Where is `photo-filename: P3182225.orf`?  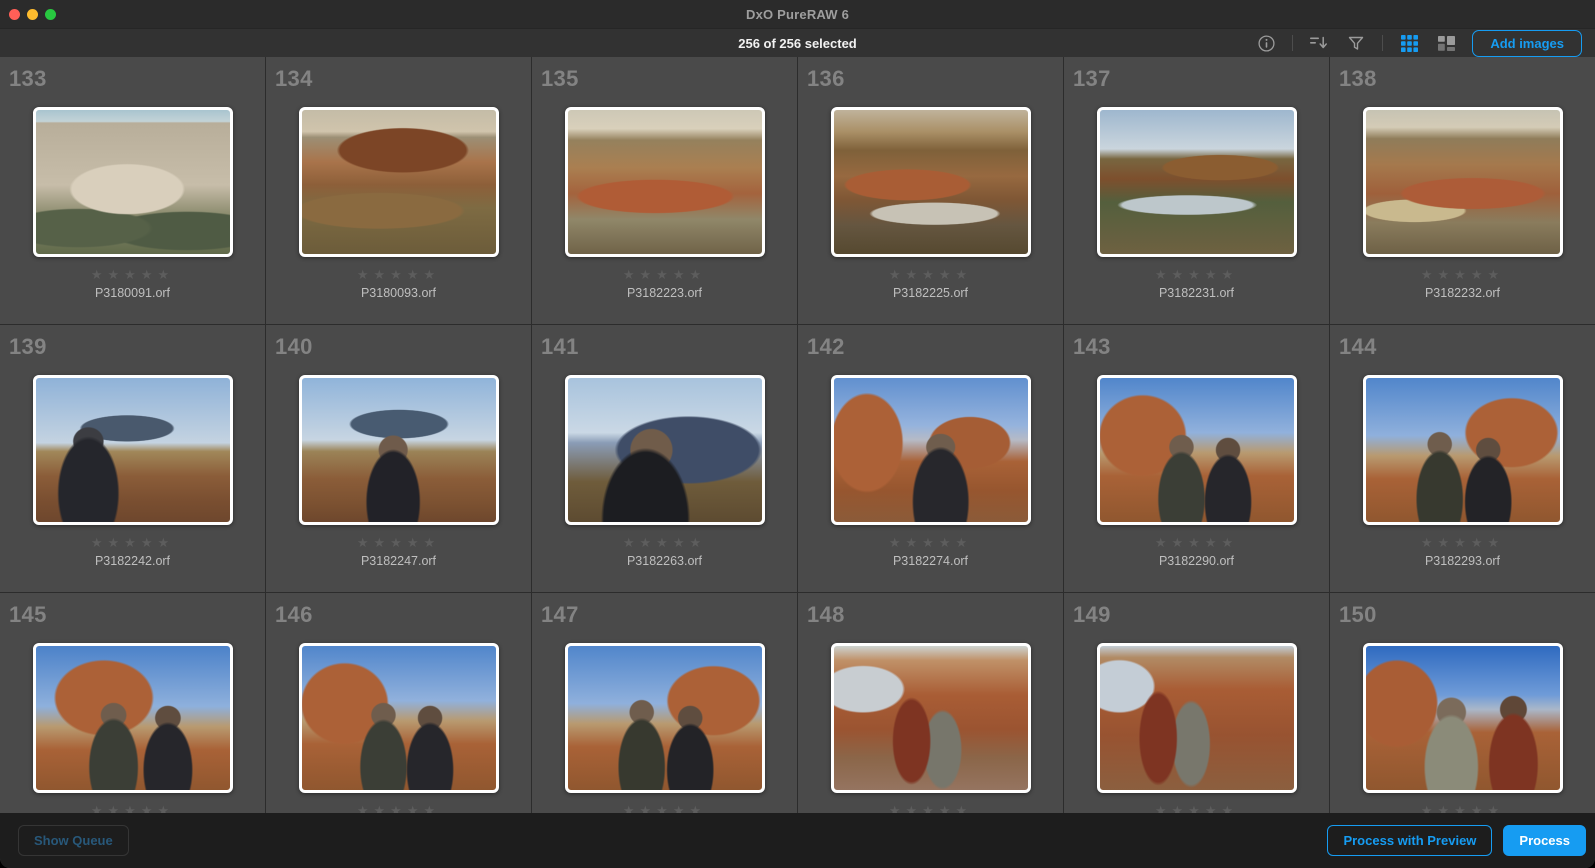 photo-filename: P3182225.orf is located at coordinates (930, 293).